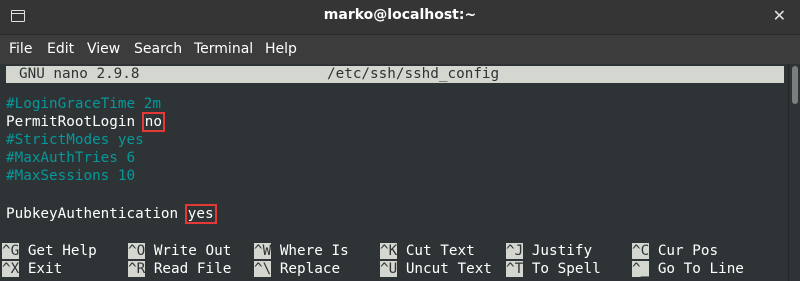 The width and height of the screenshot is (800, 281). I want to click on shortcut-item: ^C Cur Pos, so click(675, 251).